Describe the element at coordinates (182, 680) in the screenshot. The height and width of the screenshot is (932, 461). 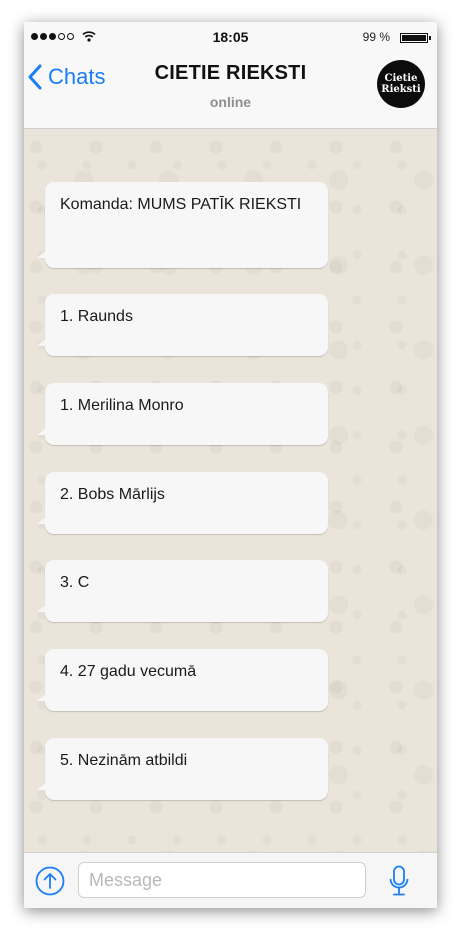
I see `message-bubble: 4. 27 gadu vecumā` at that location.